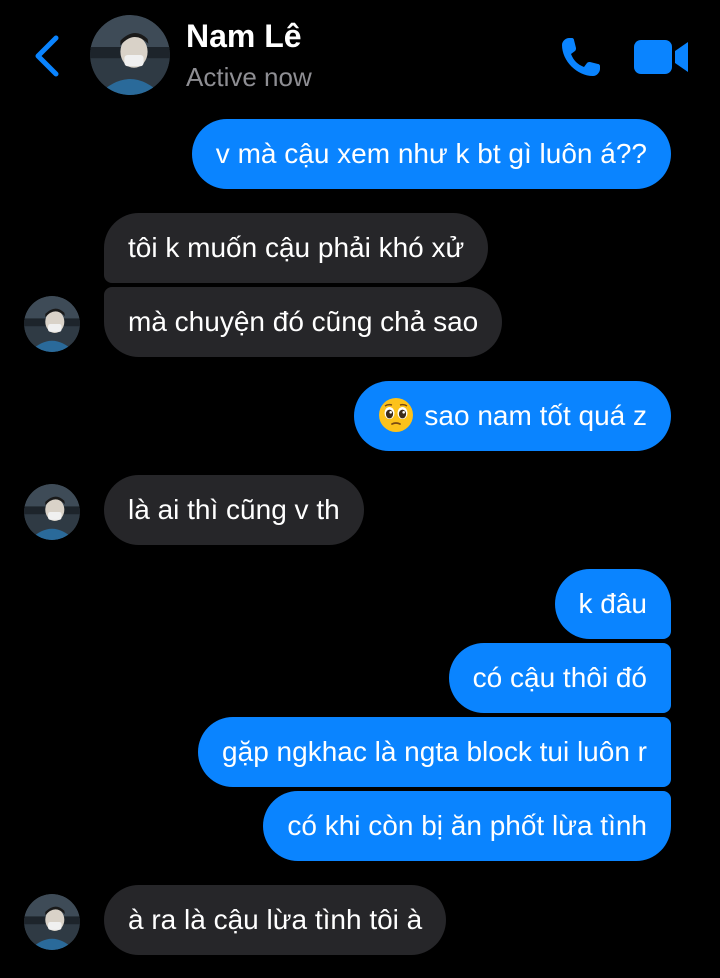  I want to click on sent-message-bubble: sao nam tốt quá z, so click(512, 416).